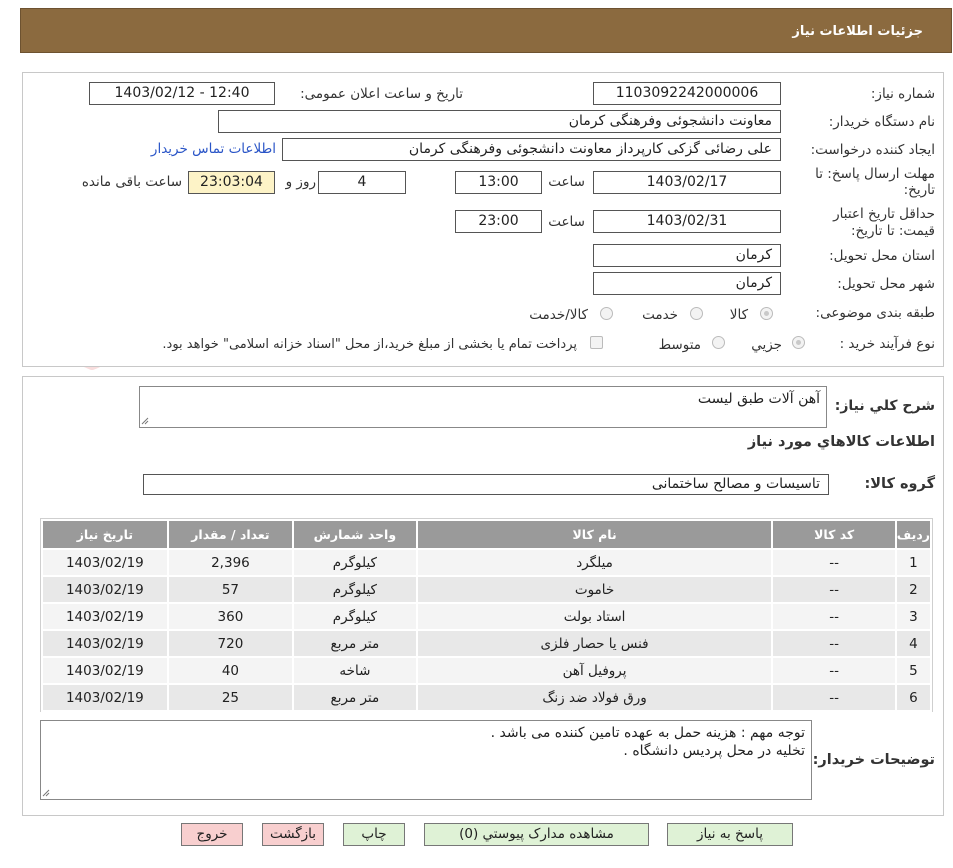 This screenshot has height=868, width=953. What do you see at coordinates (798, 342) in the screenshot?
I see `process-radio-minor` at bounding box center [798, 342].